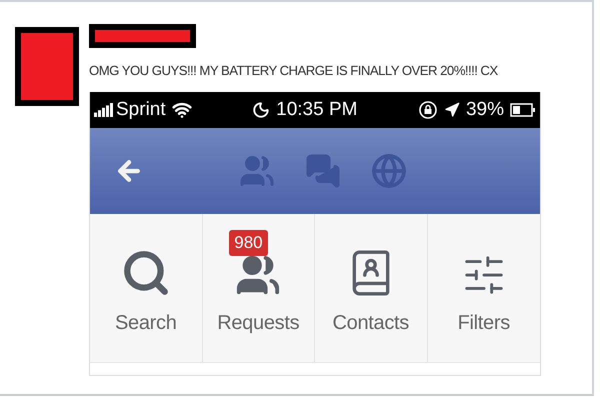  I want to click on location-arrow-icon, so click(452, 110).